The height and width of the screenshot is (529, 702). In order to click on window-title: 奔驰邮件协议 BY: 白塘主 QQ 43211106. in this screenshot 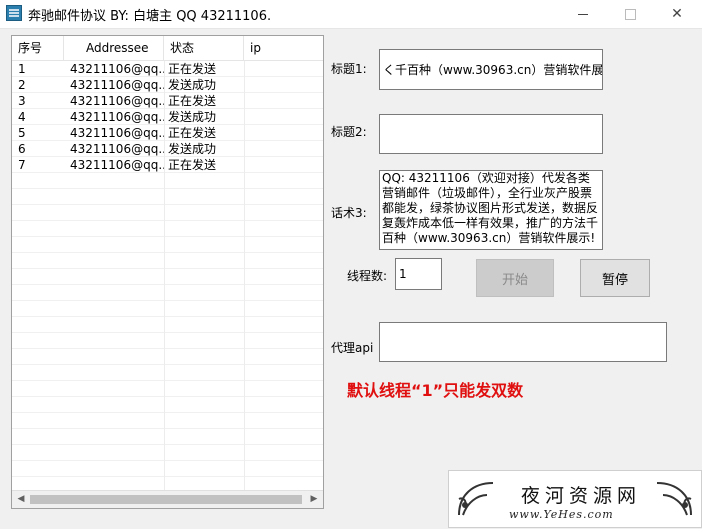, I will do `click(150, 16)`.